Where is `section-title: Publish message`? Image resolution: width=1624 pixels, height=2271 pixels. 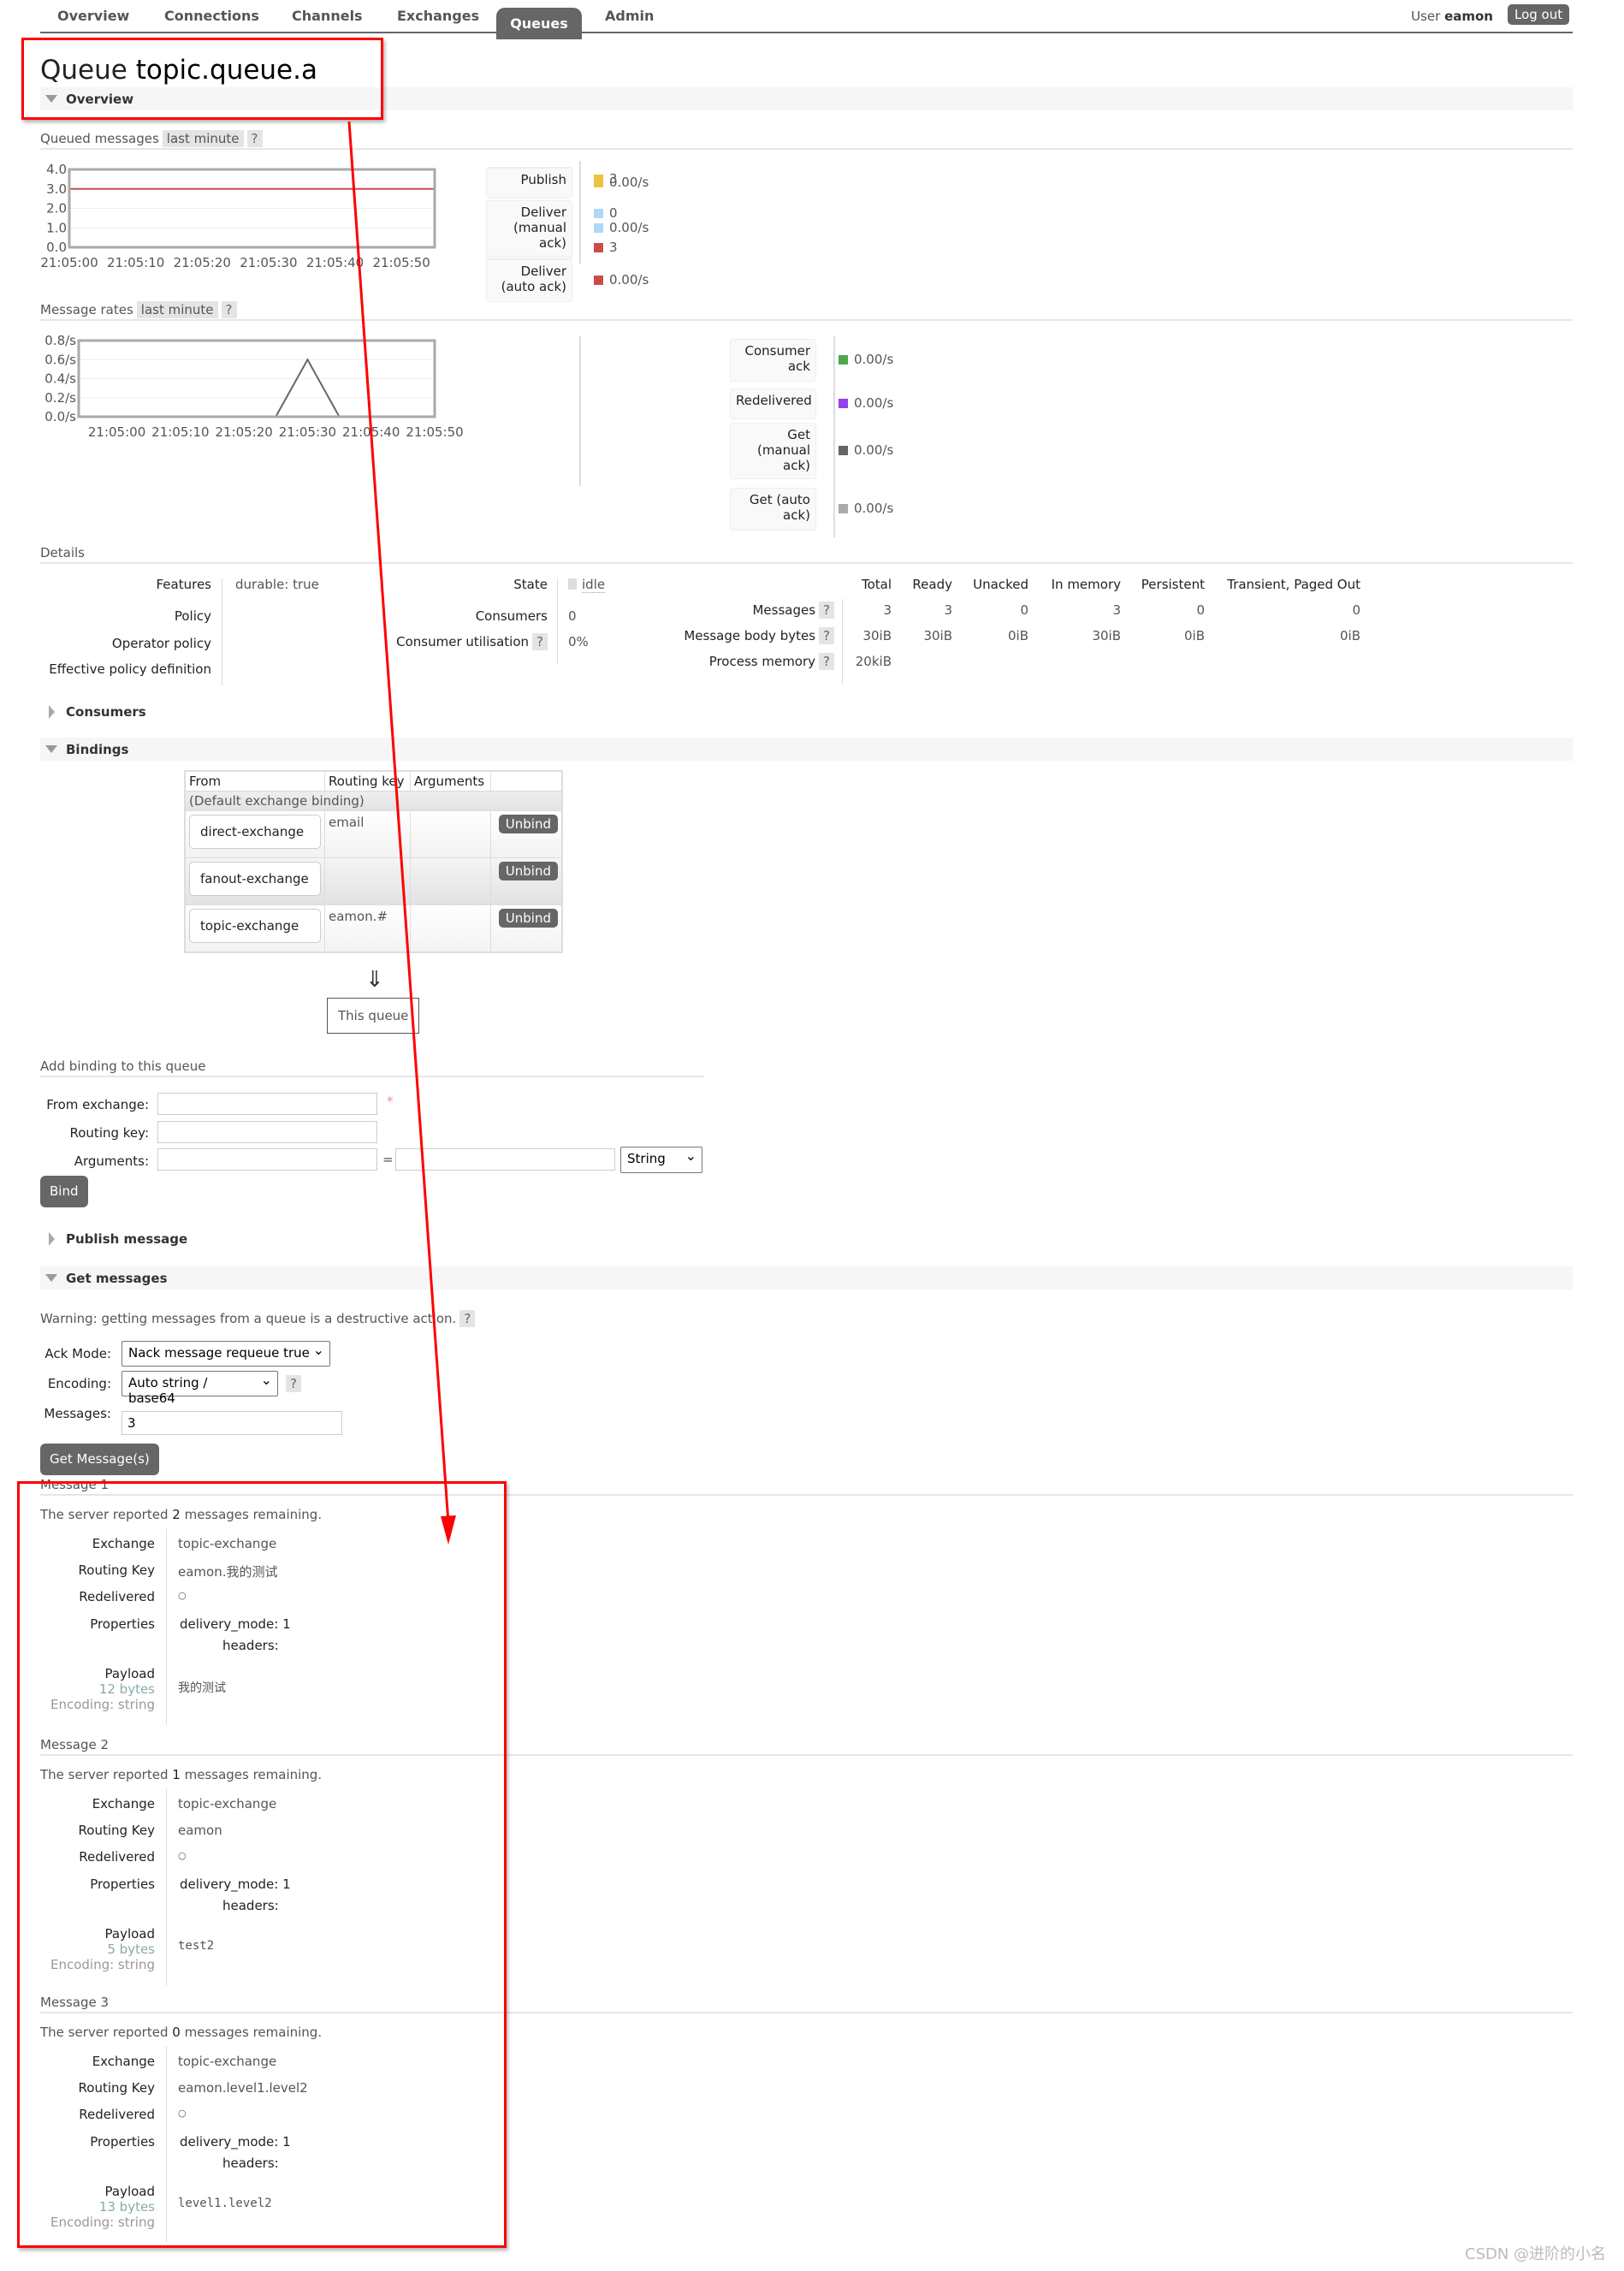
section-title: Publish message is located at coordinates (127, 1239).